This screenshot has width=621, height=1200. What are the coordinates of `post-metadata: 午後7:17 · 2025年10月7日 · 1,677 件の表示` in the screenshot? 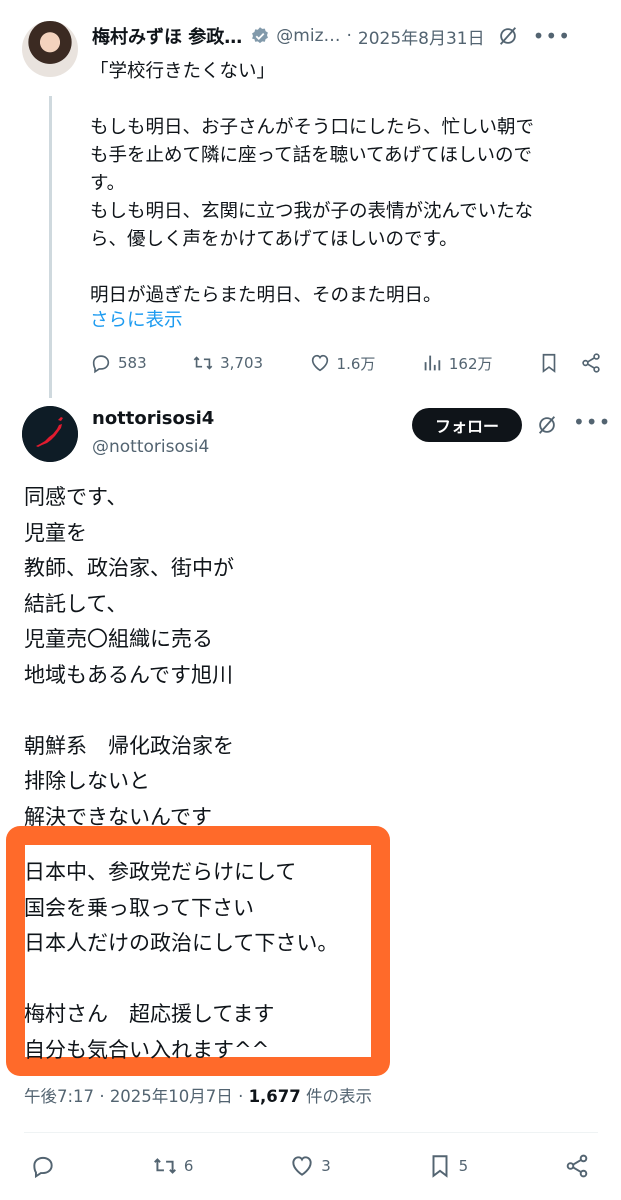 It's located at (198, 1095).